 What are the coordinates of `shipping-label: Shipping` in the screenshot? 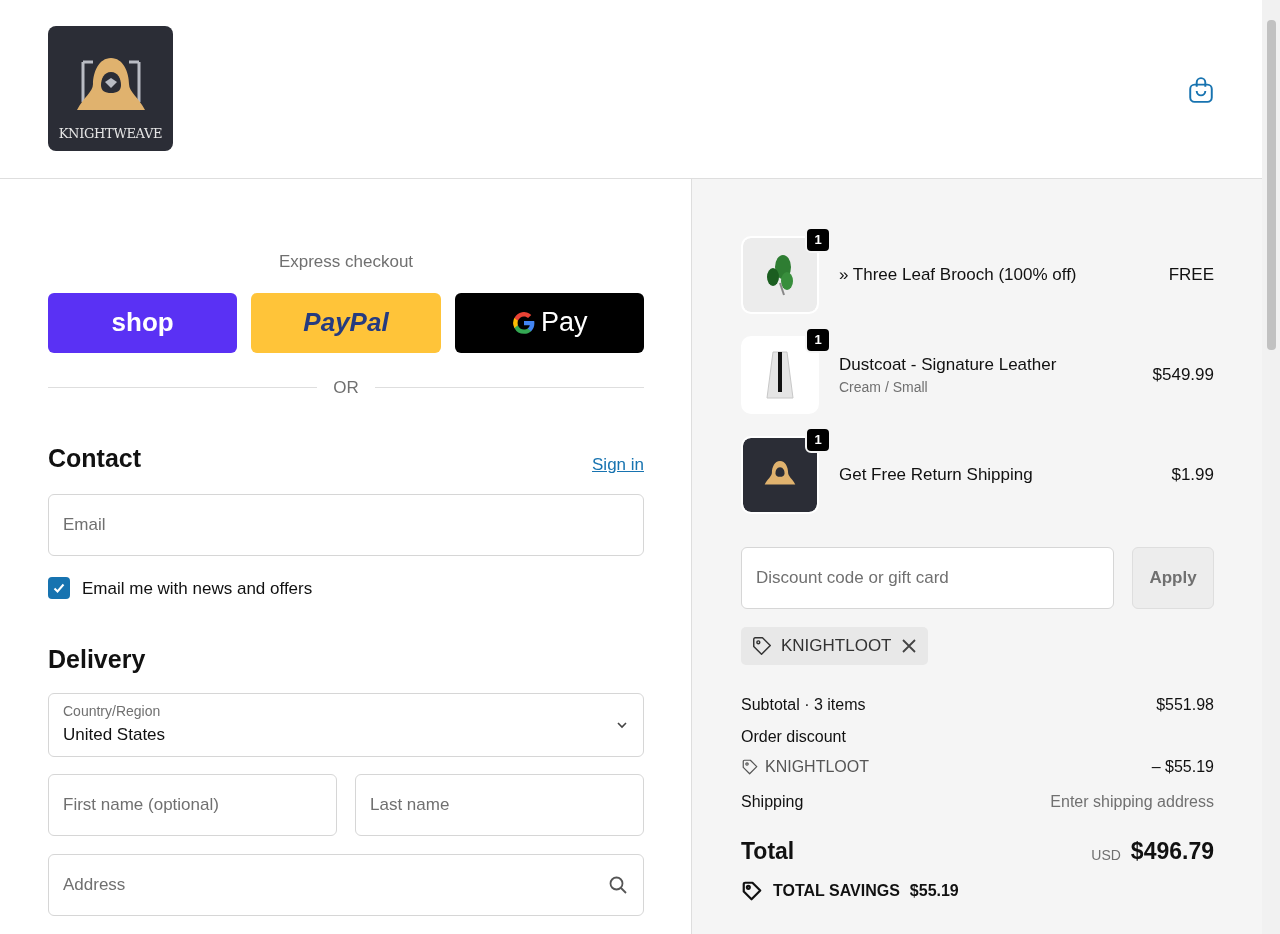 It's located at (772, 802).